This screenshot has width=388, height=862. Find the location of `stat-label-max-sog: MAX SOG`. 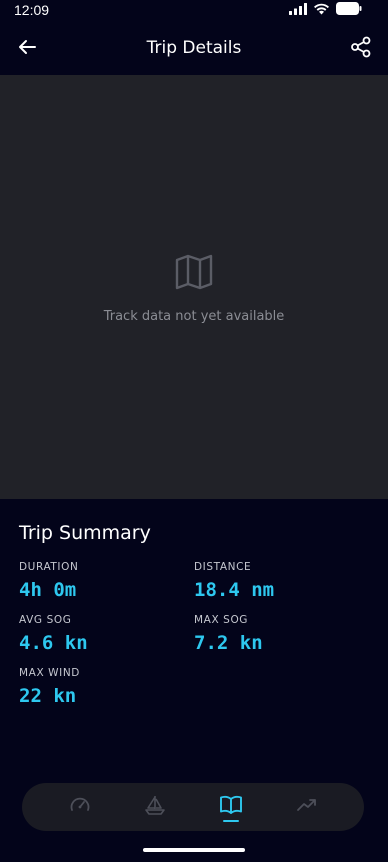

stat-label-max-sog: MAX SOG is located at coordinates (221, 620).